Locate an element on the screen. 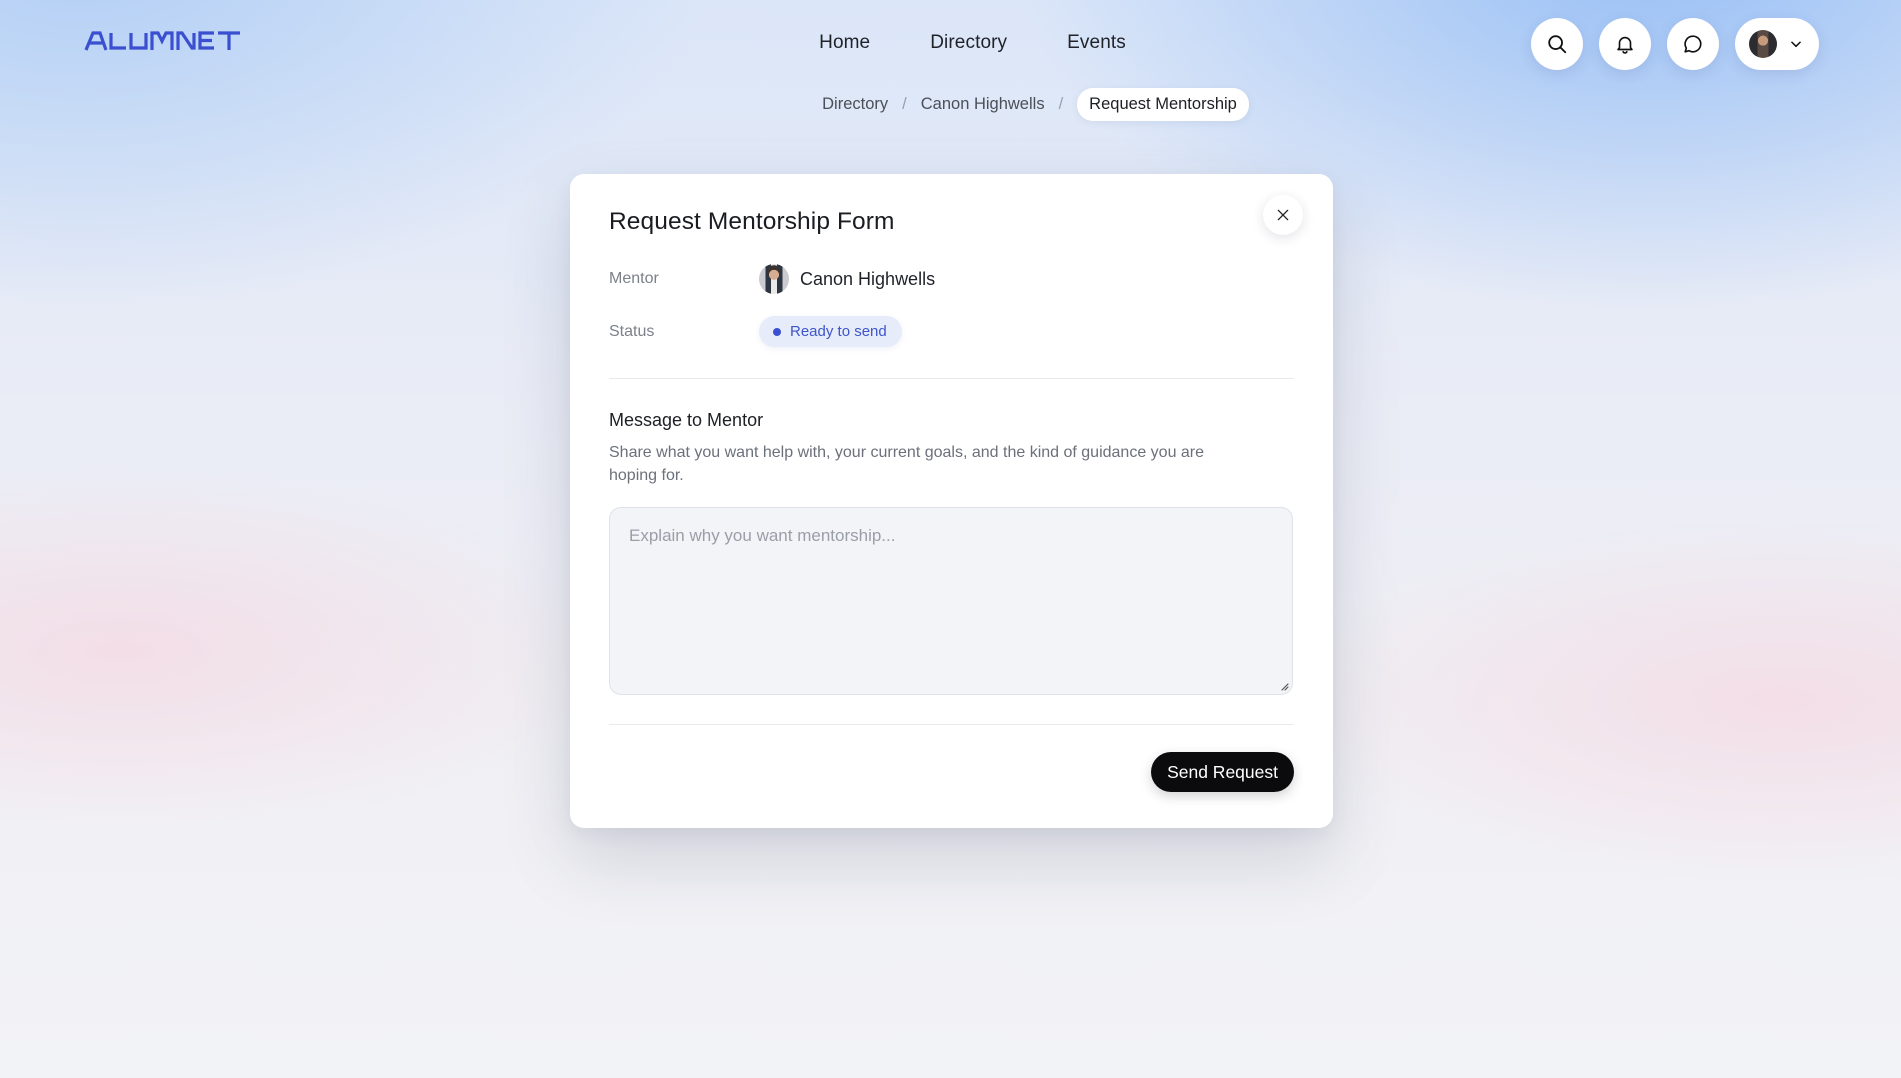 The width and height of the screenshot is (1901, 1078). status-label: Status is located at coordinates (632, 331).